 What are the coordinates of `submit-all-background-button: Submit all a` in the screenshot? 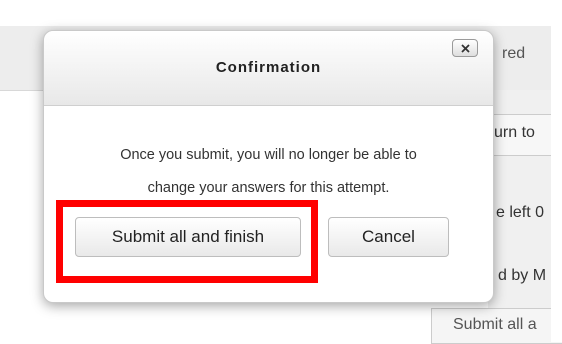 It's located at (496, 326).